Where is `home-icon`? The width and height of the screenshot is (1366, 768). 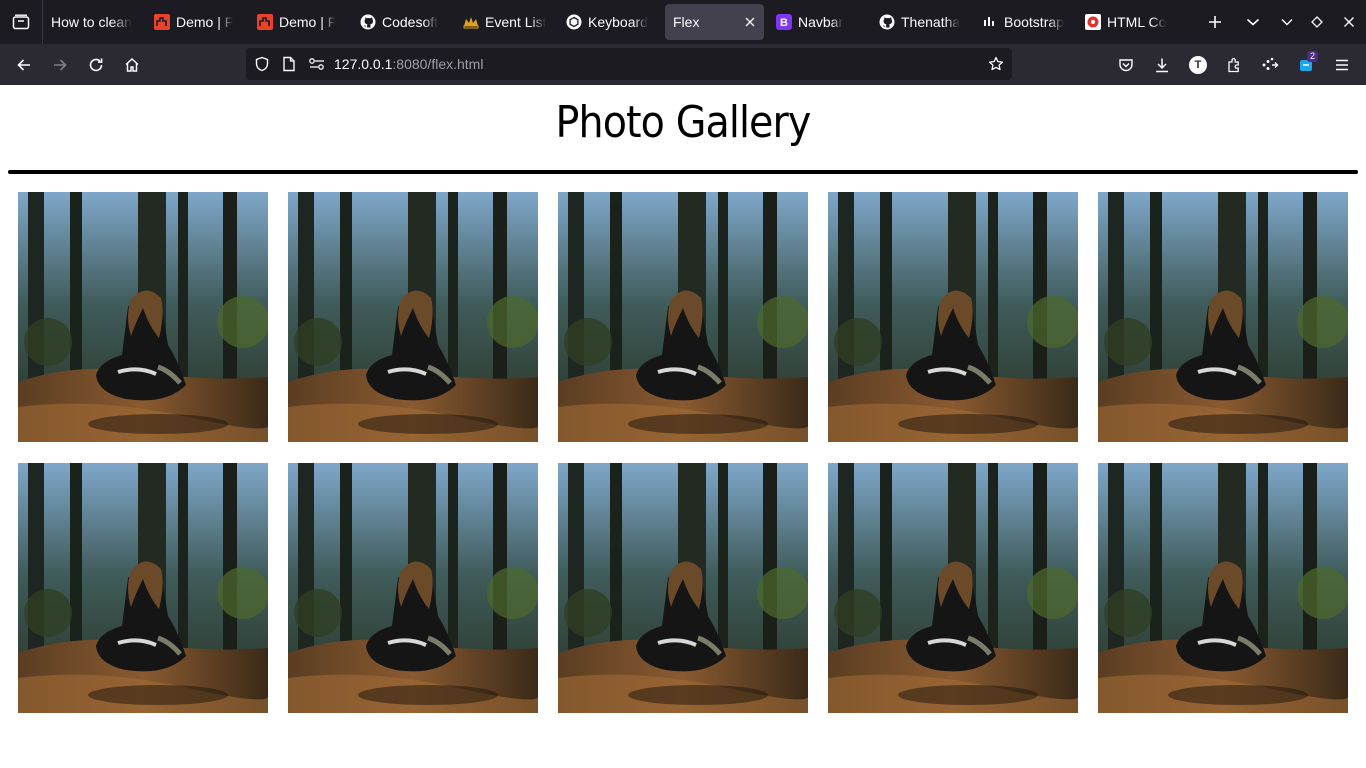 home-icon is located at coordinates (132, 64).